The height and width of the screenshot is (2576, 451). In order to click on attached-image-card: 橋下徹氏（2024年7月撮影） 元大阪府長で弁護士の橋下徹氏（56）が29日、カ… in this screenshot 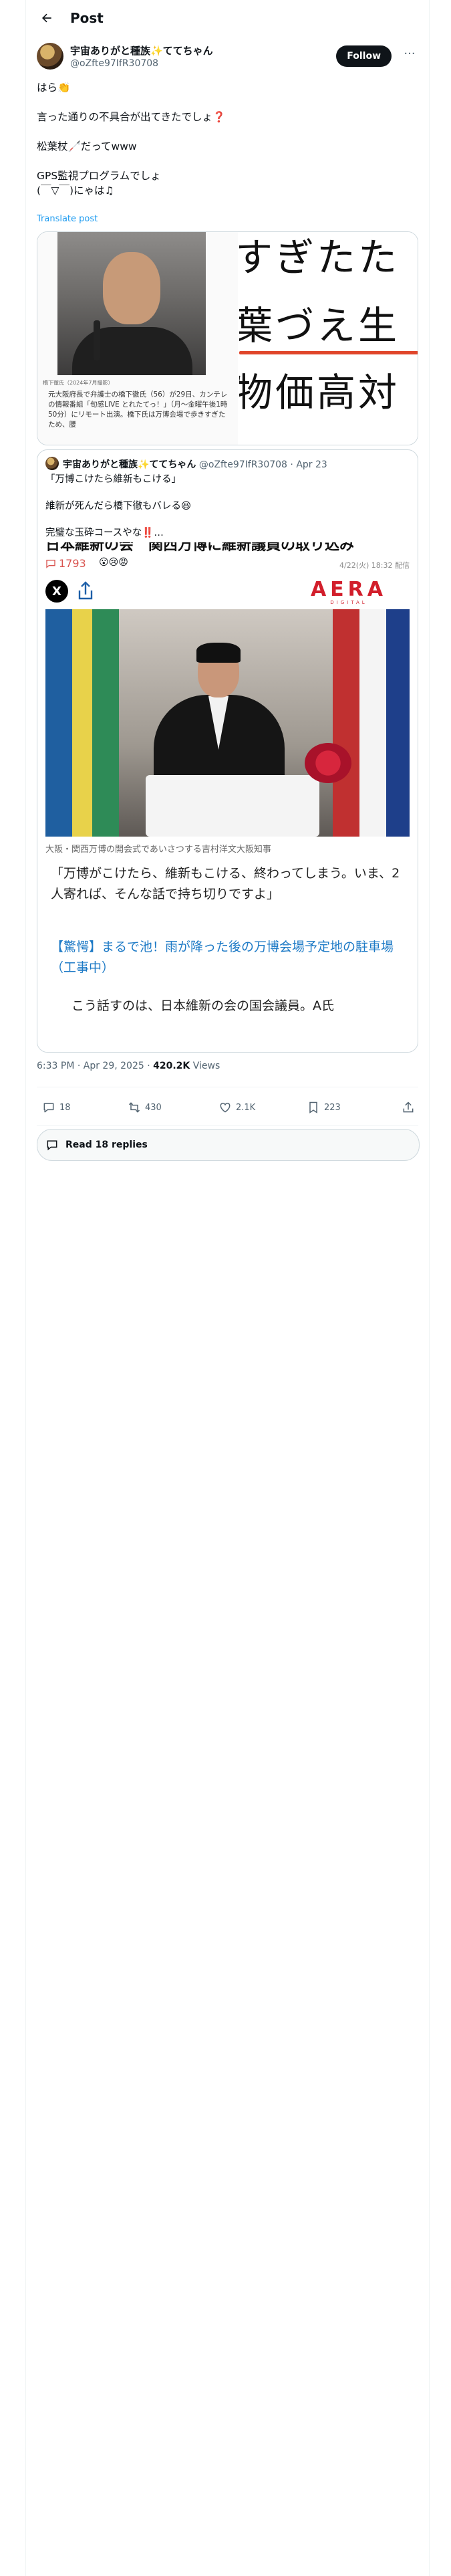, I will do `click(227, 338)`.